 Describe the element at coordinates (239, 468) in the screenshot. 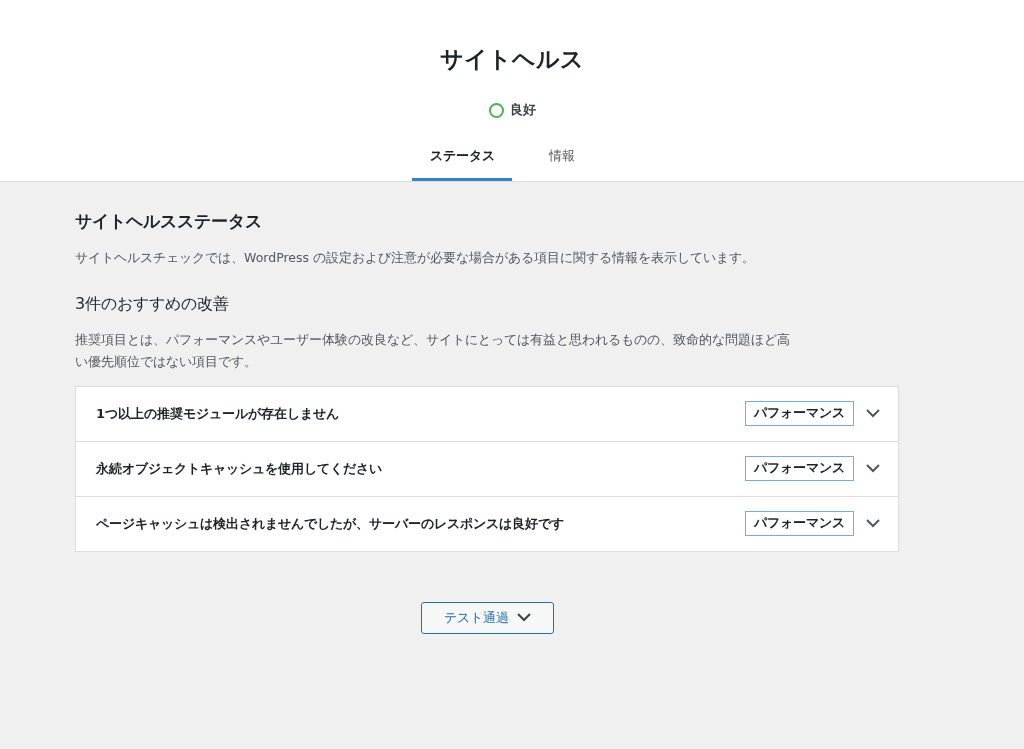

I see `accordion-title: 永続オブジェクトキャッシュを使用してください` at that location.